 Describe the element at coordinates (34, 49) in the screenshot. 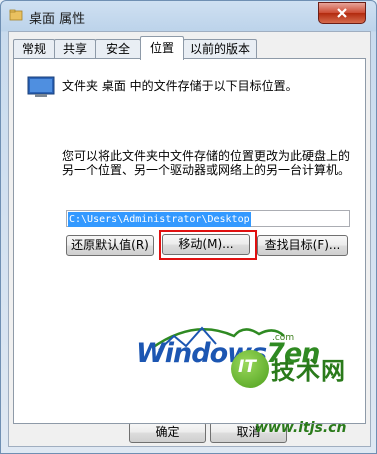

I see `tab-general: 常规` at that location.